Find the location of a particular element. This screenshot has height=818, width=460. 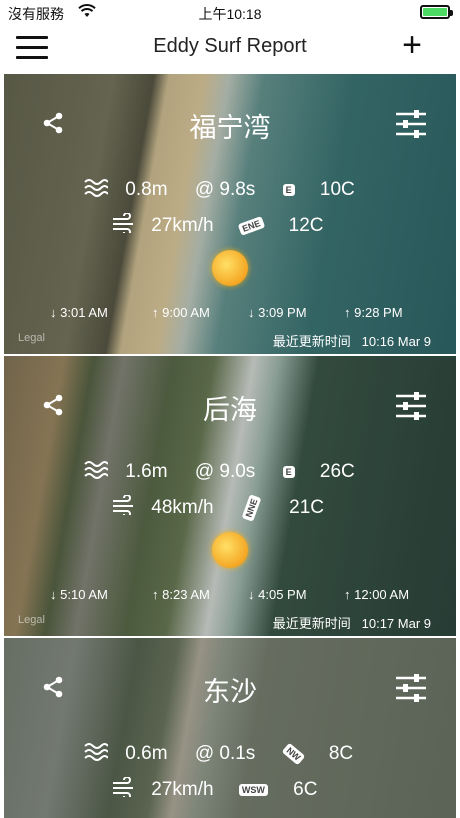

swell-period: @ 0.1s is located at coordinates (225, 754).